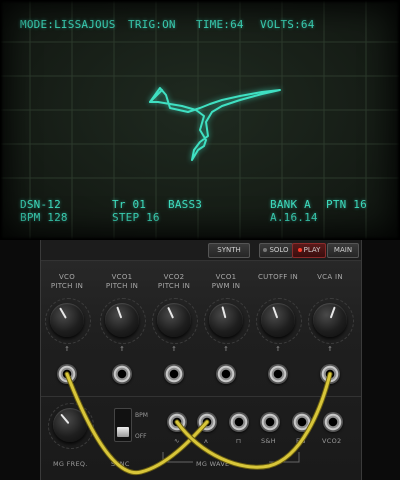 This screenshot has height=480, width=400. What do you see at coordinates (174, 374) in the screenshot?
I see `vco2-pitch-jack` at bounding box center [174, 374].